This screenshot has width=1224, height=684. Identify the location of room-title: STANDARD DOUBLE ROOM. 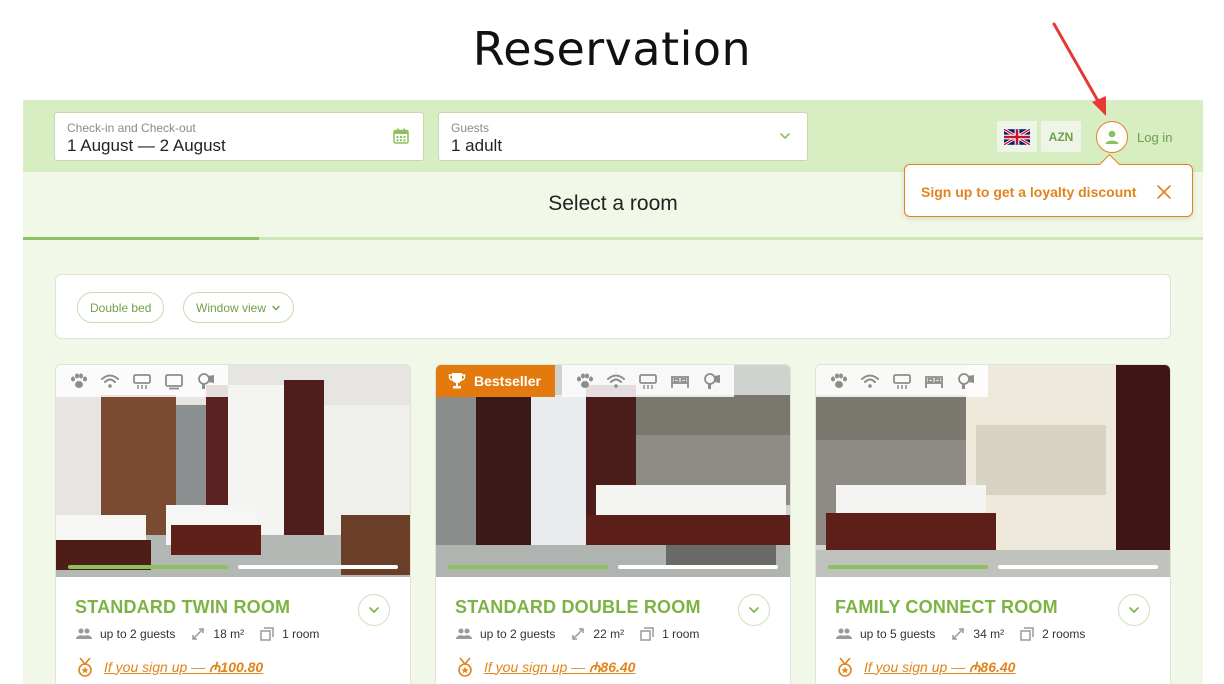
(578, 607).